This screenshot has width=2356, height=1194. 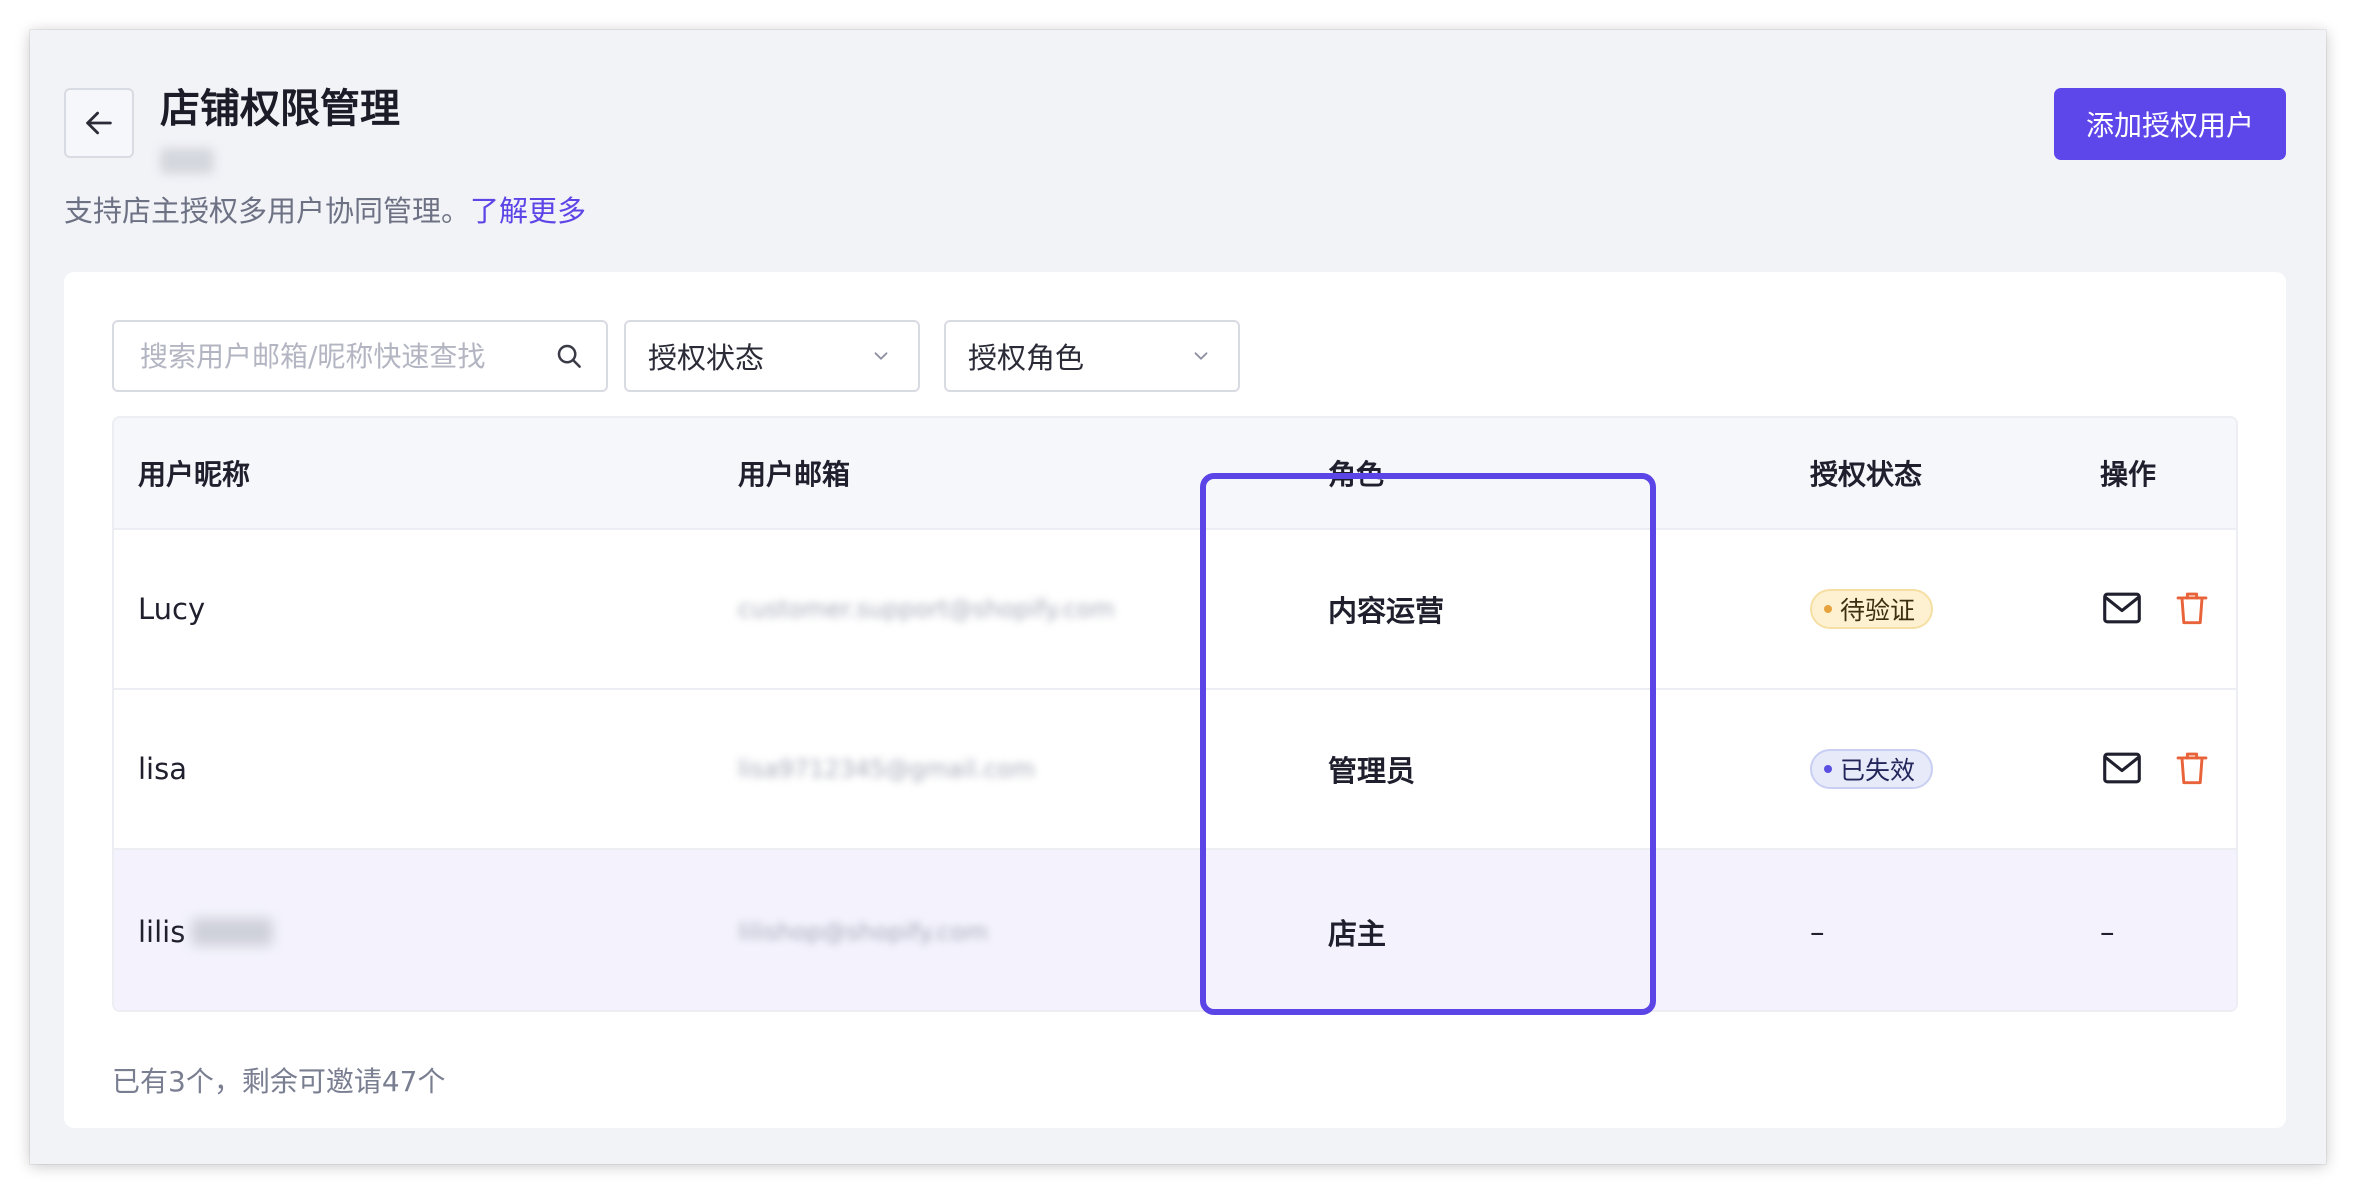 I want to click on status-filter-value: 授权状态, so click(x=706, y=358).